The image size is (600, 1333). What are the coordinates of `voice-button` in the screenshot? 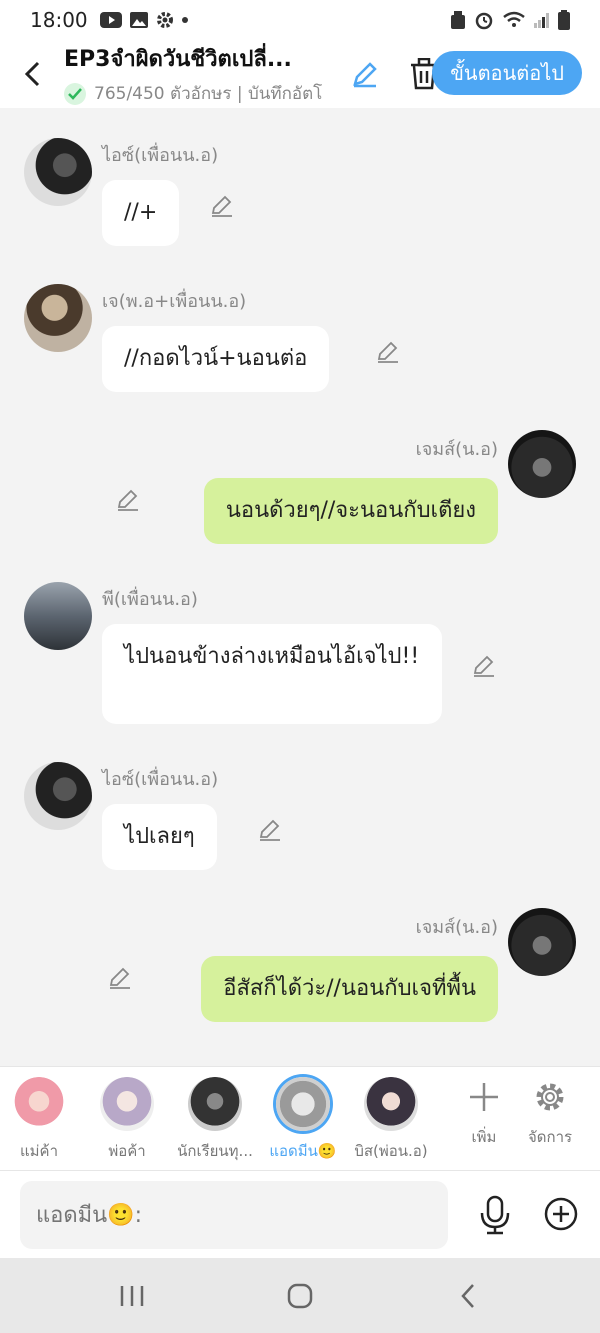 It's located at (495, 1215).